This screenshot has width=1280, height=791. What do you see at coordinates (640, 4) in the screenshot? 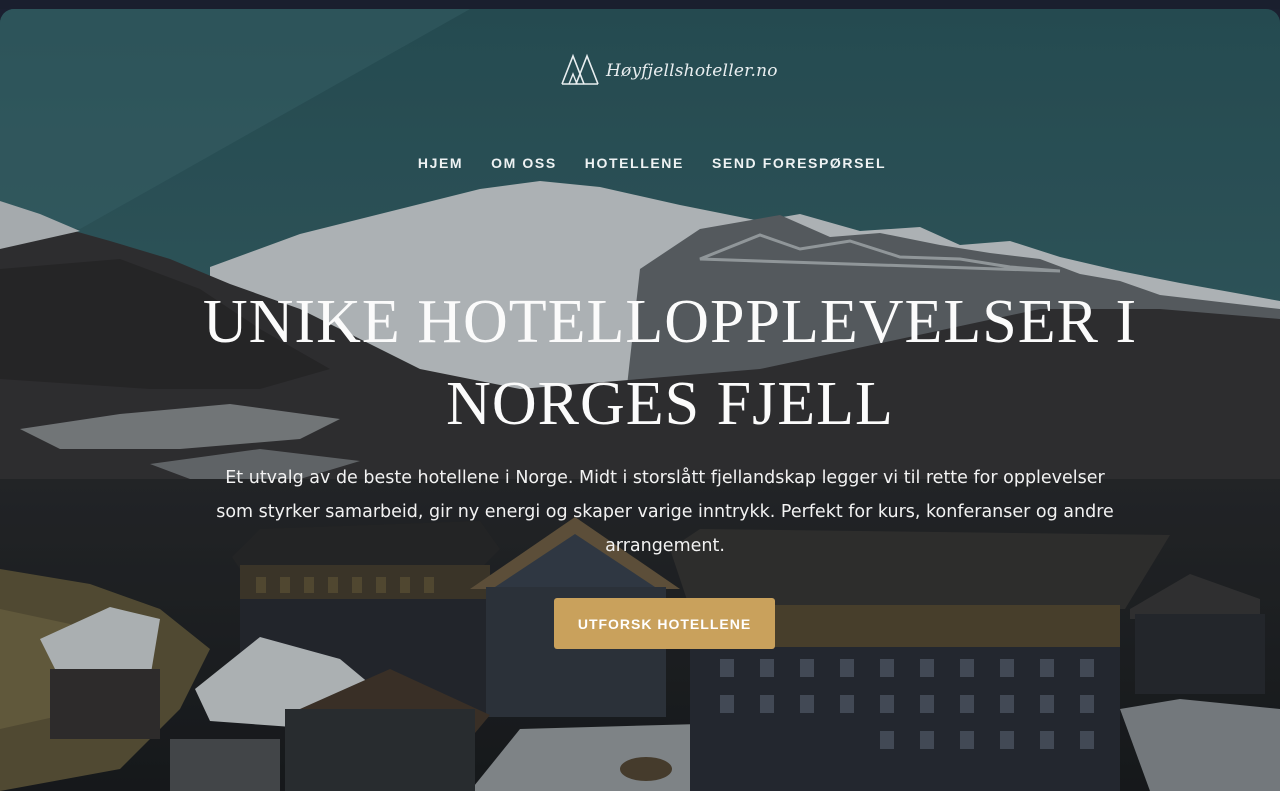
I see `browser-top-edge` at bounding box center [640, 4].